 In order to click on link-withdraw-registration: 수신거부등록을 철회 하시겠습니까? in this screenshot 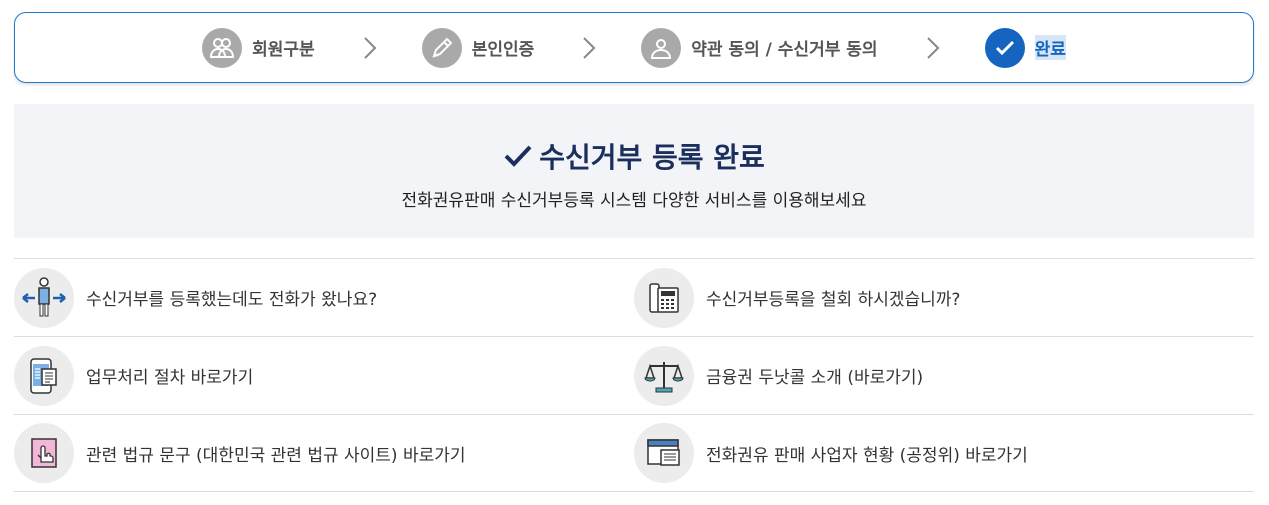, I will do `click(944, 297)`.